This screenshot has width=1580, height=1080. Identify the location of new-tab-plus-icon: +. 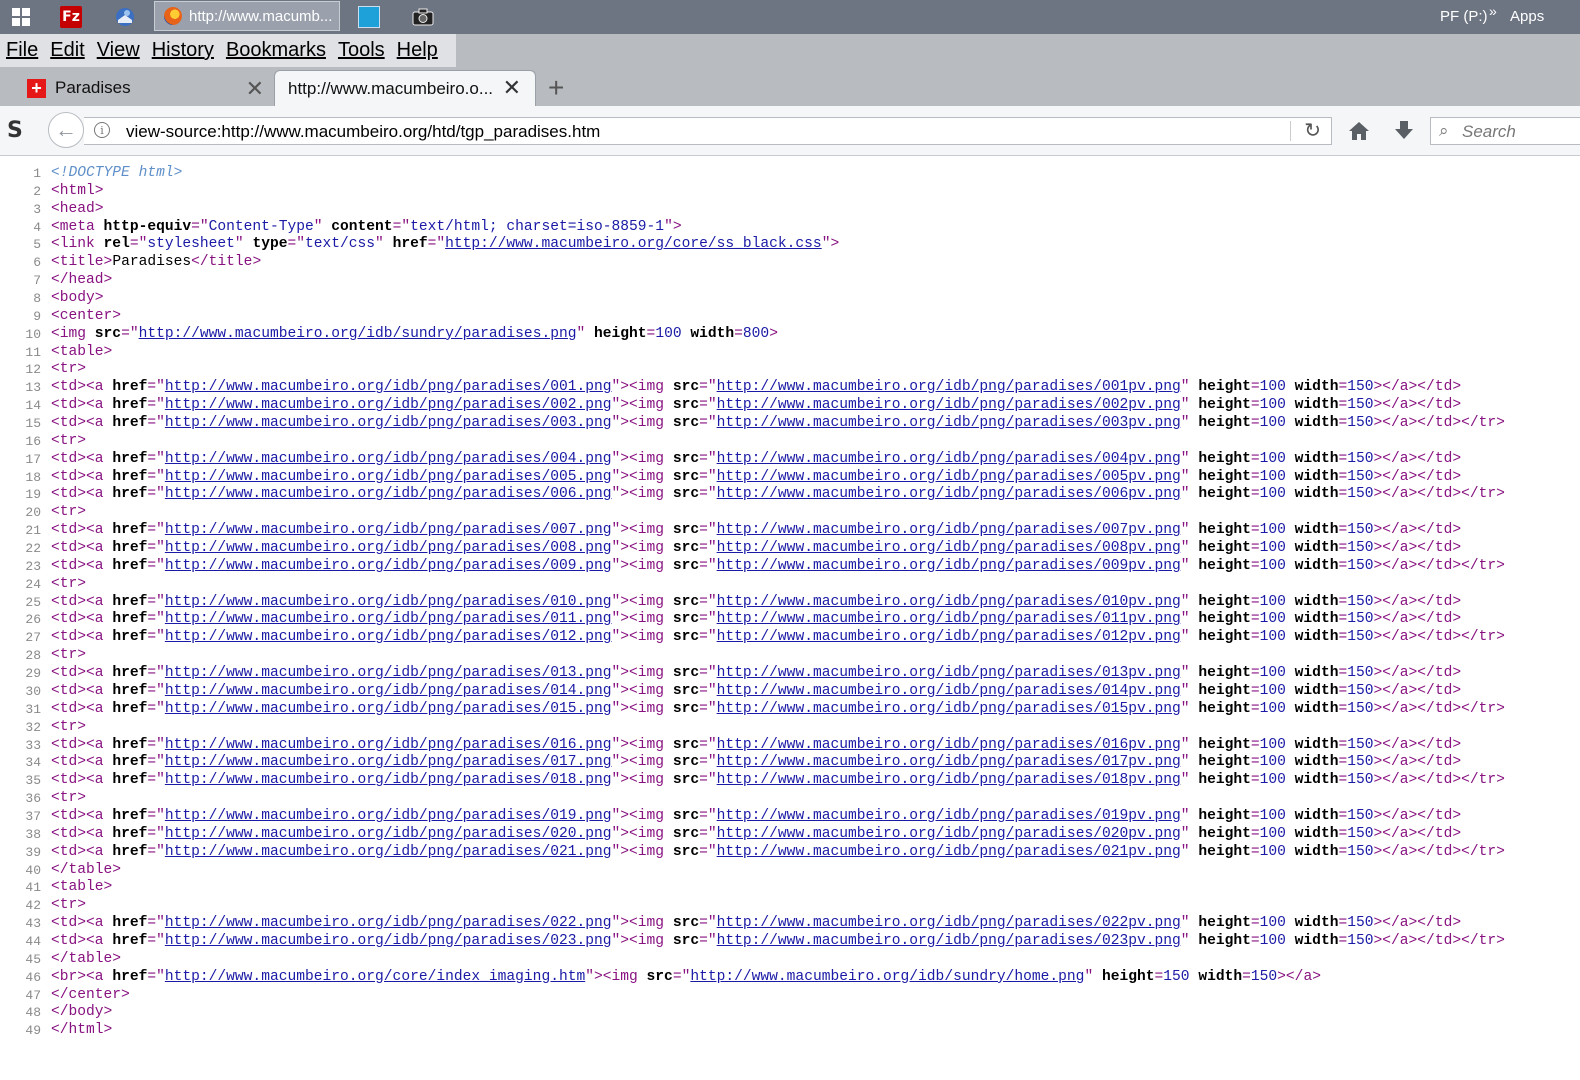
(556, 88).